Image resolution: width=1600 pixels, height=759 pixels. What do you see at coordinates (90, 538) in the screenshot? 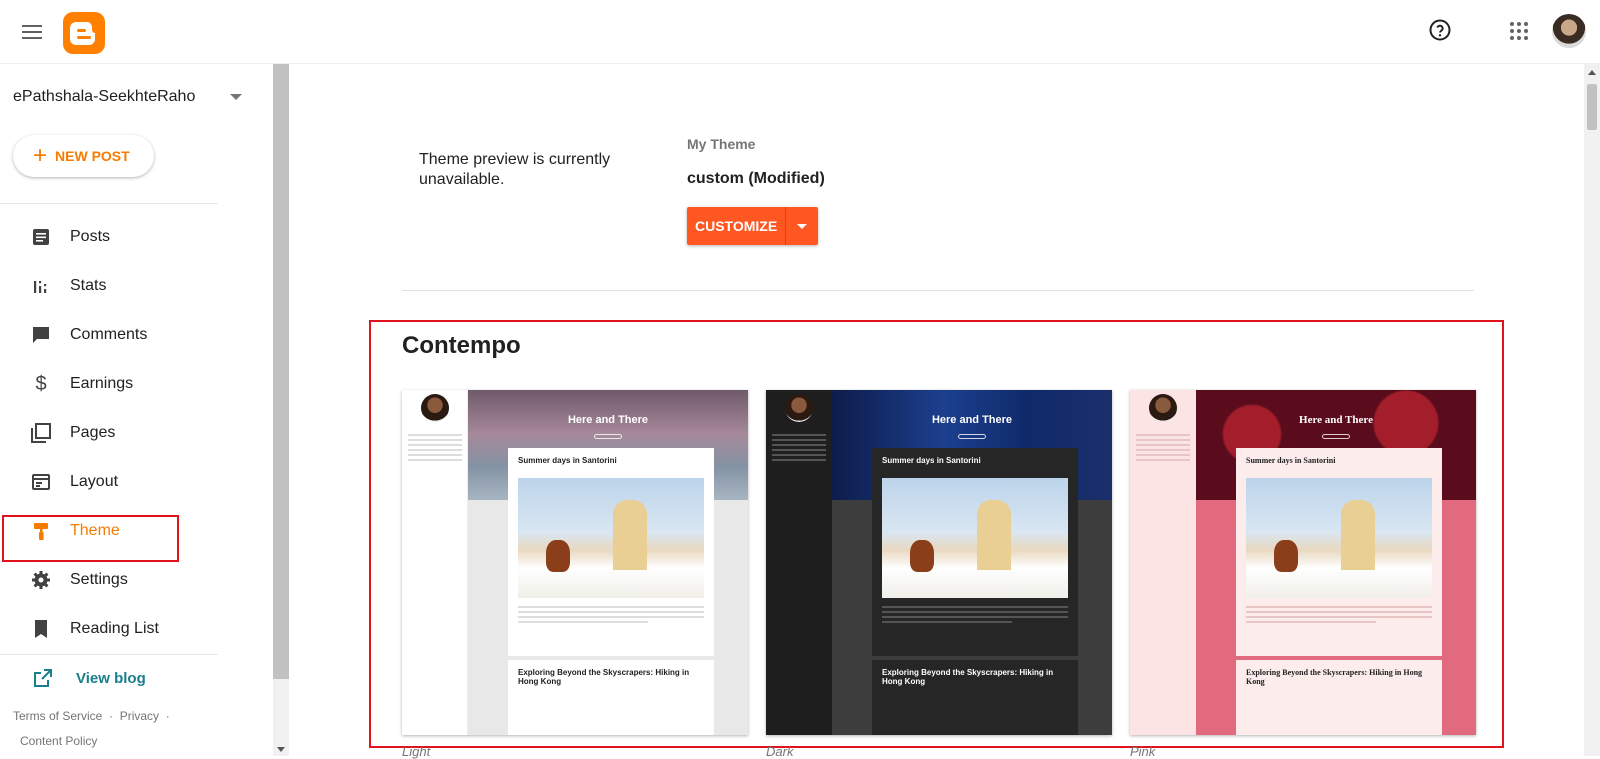
I see `highlight-box` at bounding box center [90, 538].